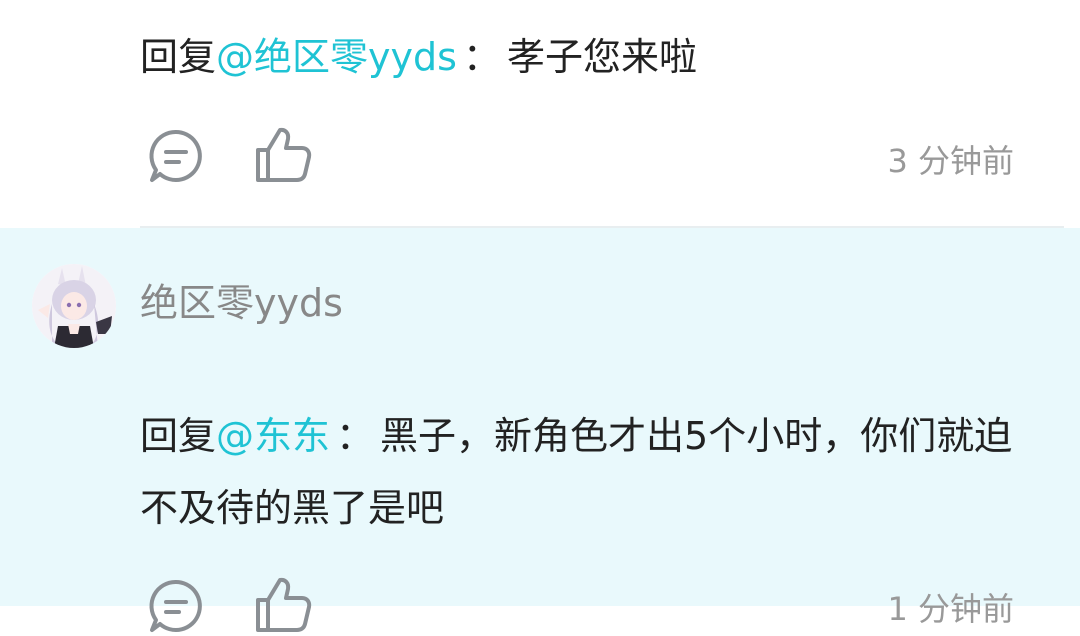 Image resolution: width=1080 pixels, height=636 pixels. What do you see at coordinates (950, 161) in the screenshot?
I see `timestamp: 3 分钟前` at bounding box center [950, 161].